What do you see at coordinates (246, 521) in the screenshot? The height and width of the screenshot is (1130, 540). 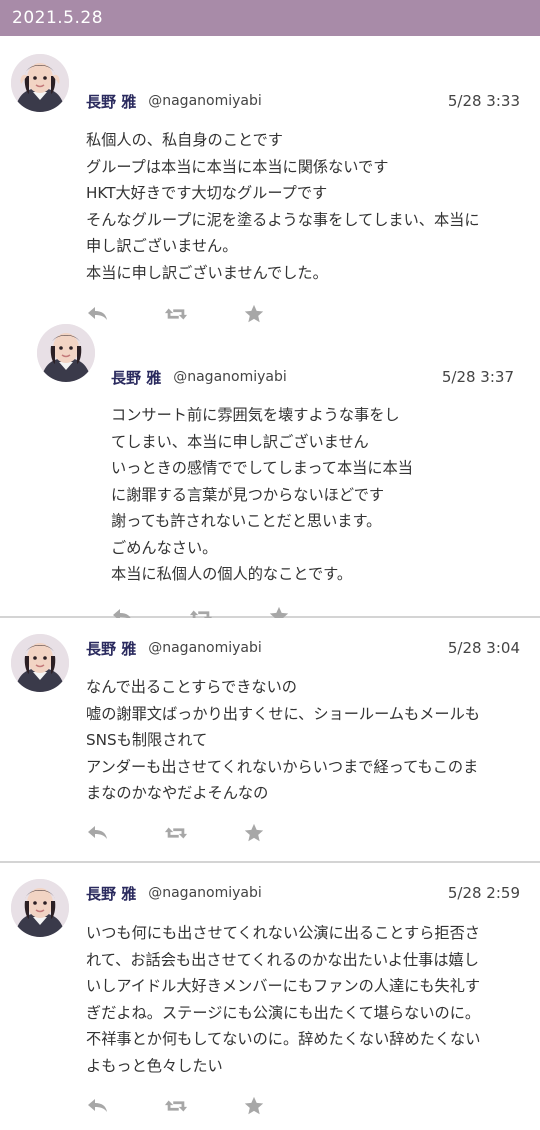 I see `tweet-text-line: 謝っても許されないことだと思います。` at bounding box center [246, 521].